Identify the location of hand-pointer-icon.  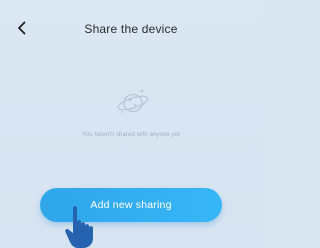
(79, 227).